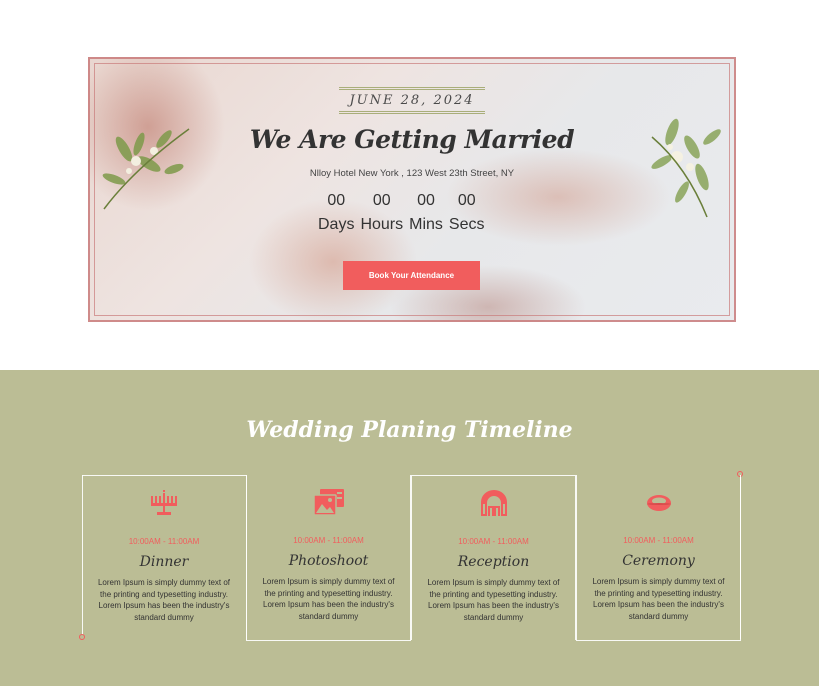 This screenshot has width=819, height=686. Describe the element at coordinates (328, 561) in the screenshot. I see `timeline-item-title: Photoshoot` at that location.